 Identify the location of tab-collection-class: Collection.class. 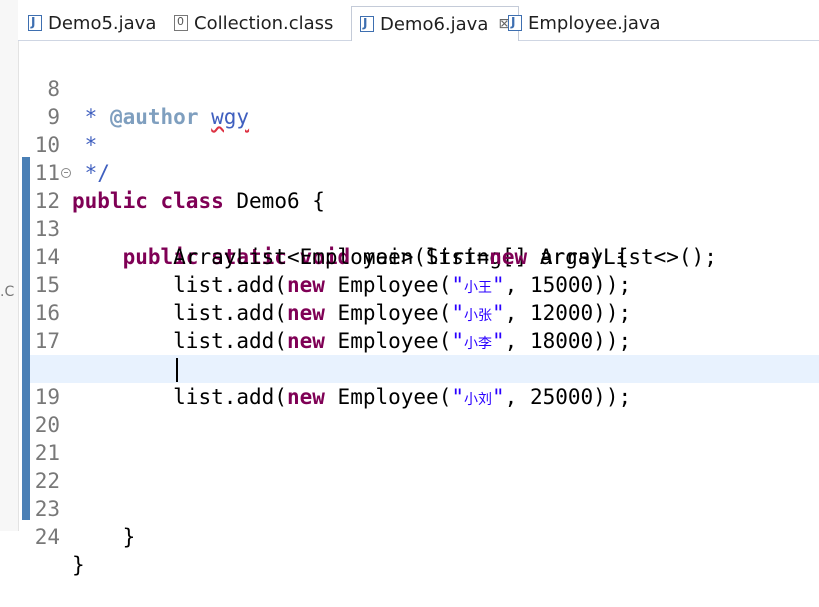
(253, 23).